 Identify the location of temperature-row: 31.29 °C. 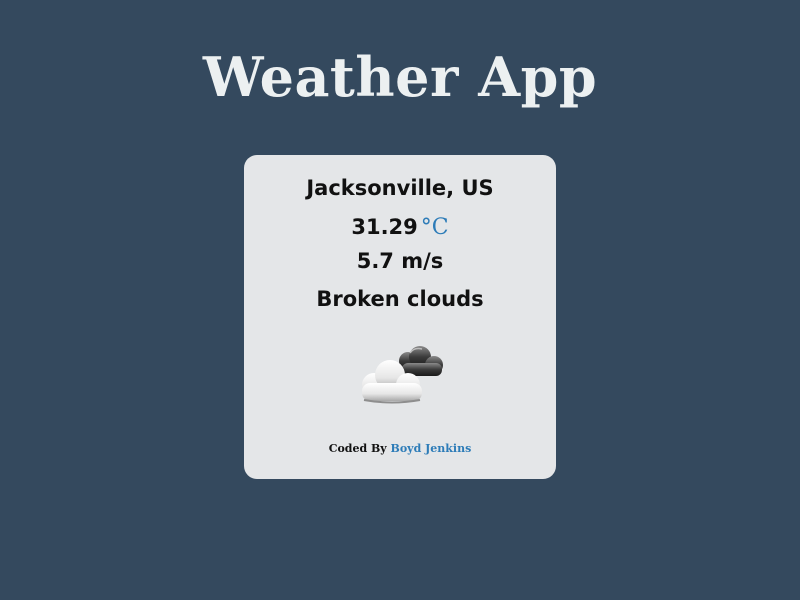
(400, 227).